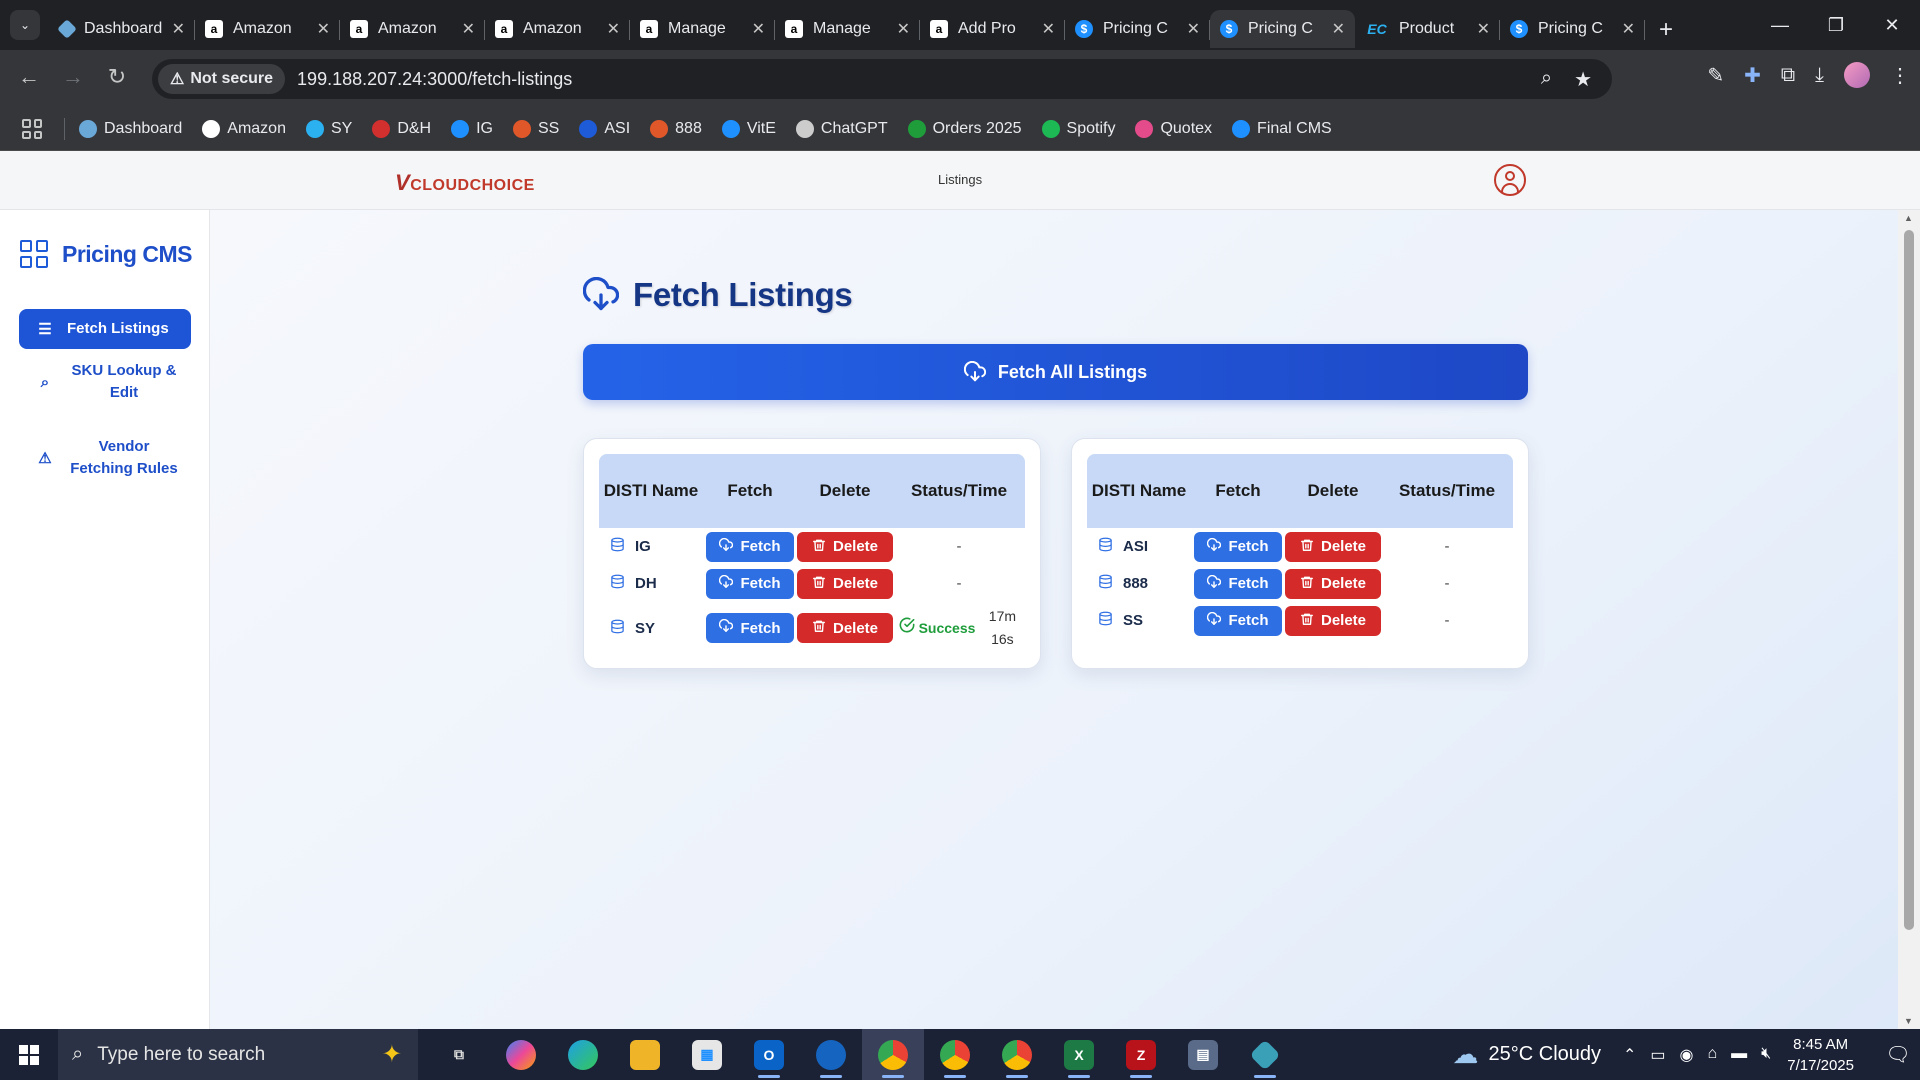 The height and width of the screenshot is (1080, 1920). What do you see at coordinates (1583, 79) in the screenshot?
I see `bookmark-star-icon: ★` at bounding box center [1583, 79].